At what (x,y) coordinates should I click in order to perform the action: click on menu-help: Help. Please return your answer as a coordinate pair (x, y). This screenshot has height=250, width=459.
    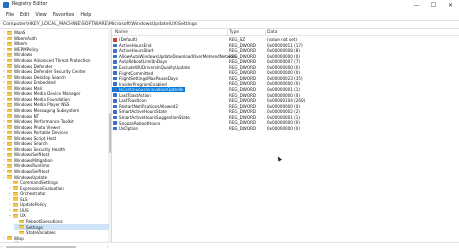
    Looking at the image, I should click on (85, 15).